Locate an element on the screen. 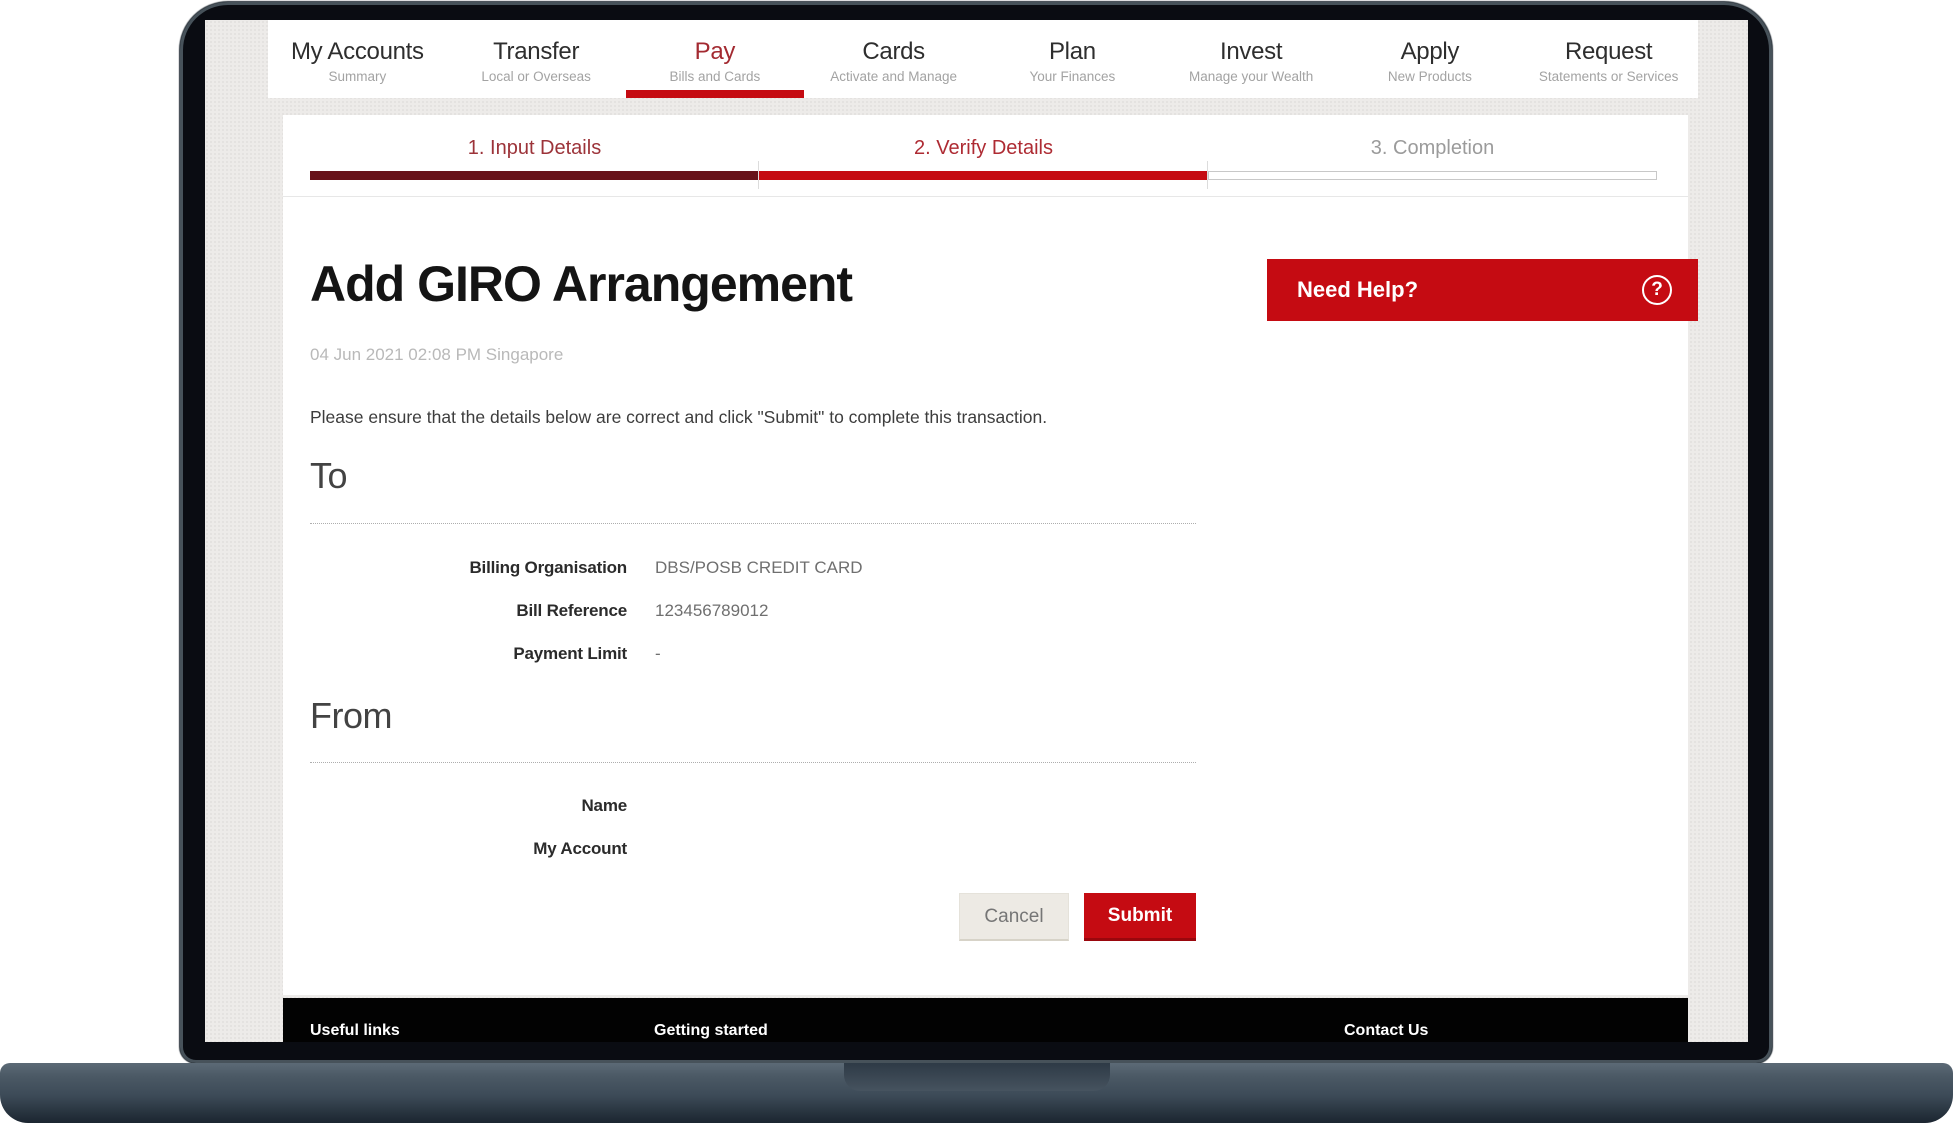 The image size is (1953, 1125). detail-label: Payment Limit is located at coordinates (570, 653).